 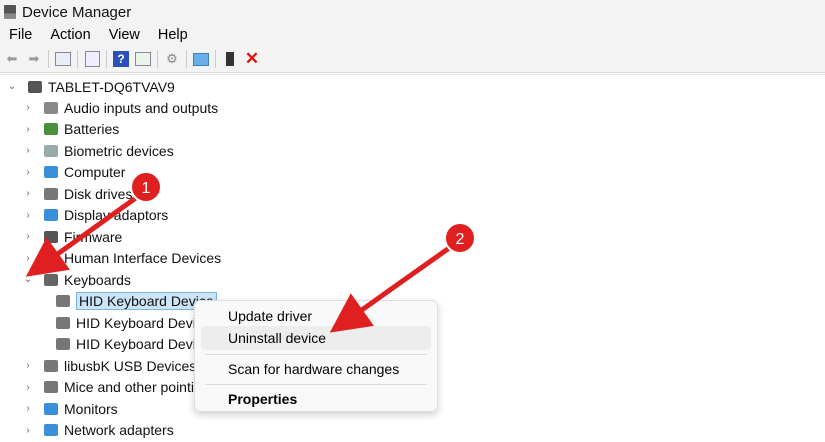 What do you see at coordinates (460, 239) in the screenshot?
I see `badge-2-label: 2` at bounding box center [460, 239].